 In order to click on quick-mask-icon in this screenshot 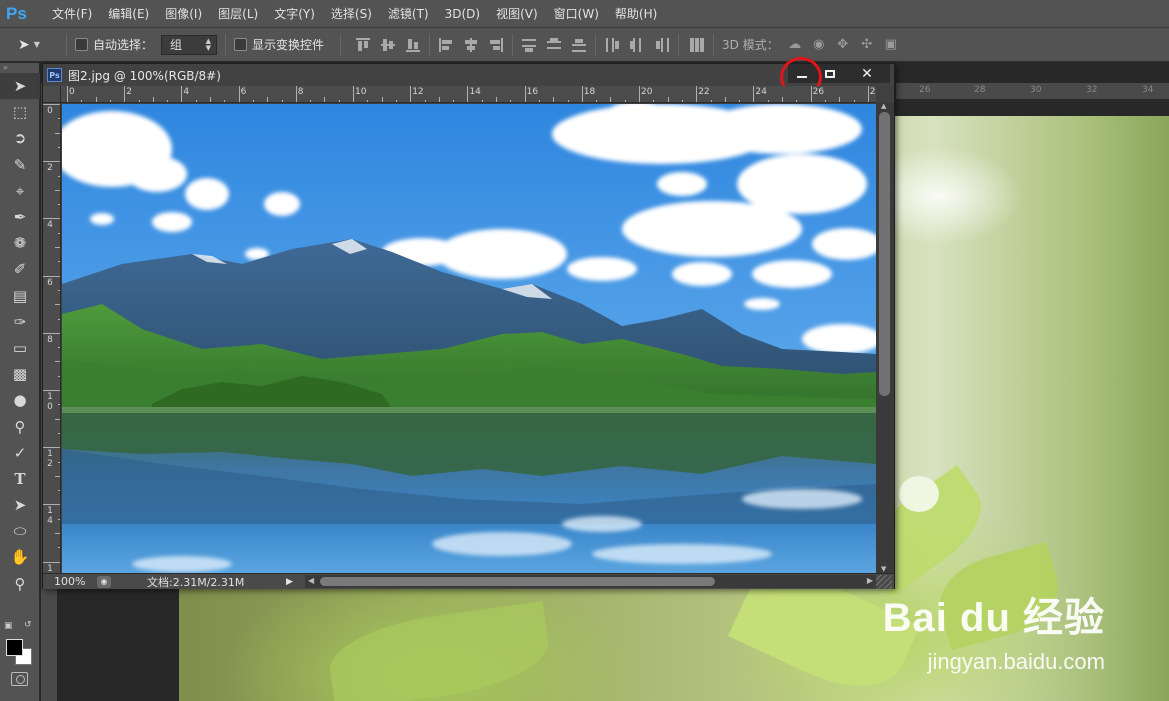, I will do `click(19, 679)`.